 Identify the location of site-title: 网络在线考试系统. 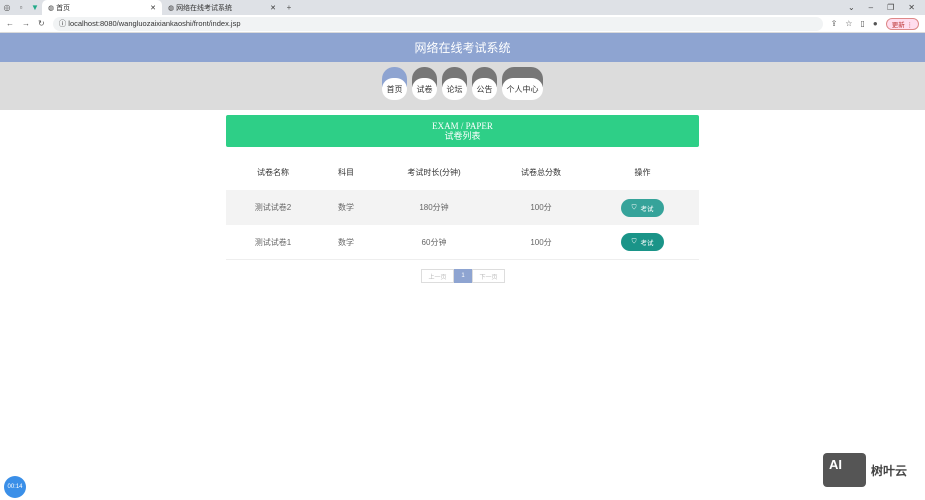
(462, 48).